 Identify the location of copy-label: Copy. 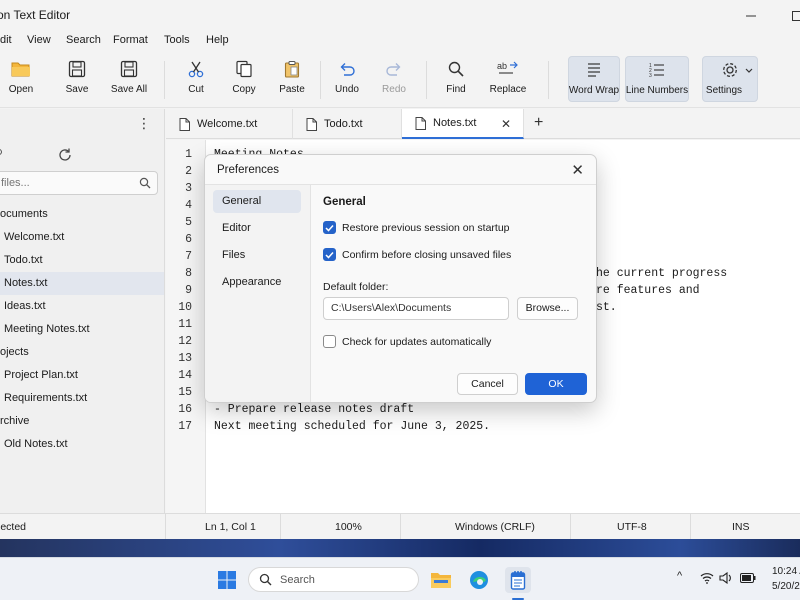
(244, 89).